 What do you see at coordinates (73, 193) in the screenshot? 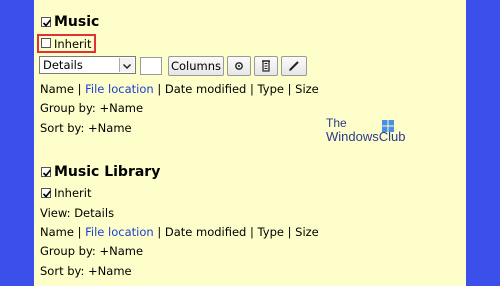
I see `music-library-inherit-label: Inherit` at bounding box center [73, 193].